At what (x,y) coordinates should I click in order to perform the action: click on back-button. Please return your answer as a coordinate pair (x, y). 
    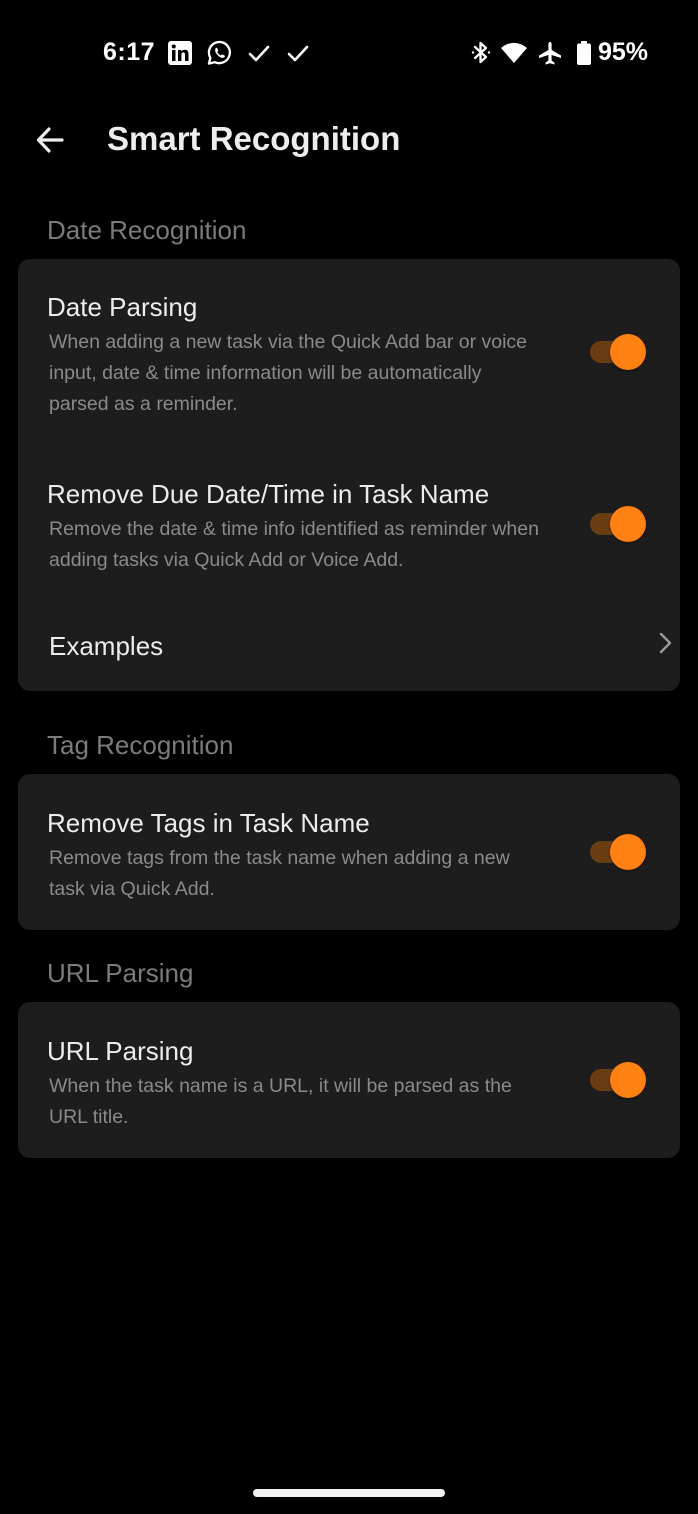
    Looking at the image, I should click on (50, 140).